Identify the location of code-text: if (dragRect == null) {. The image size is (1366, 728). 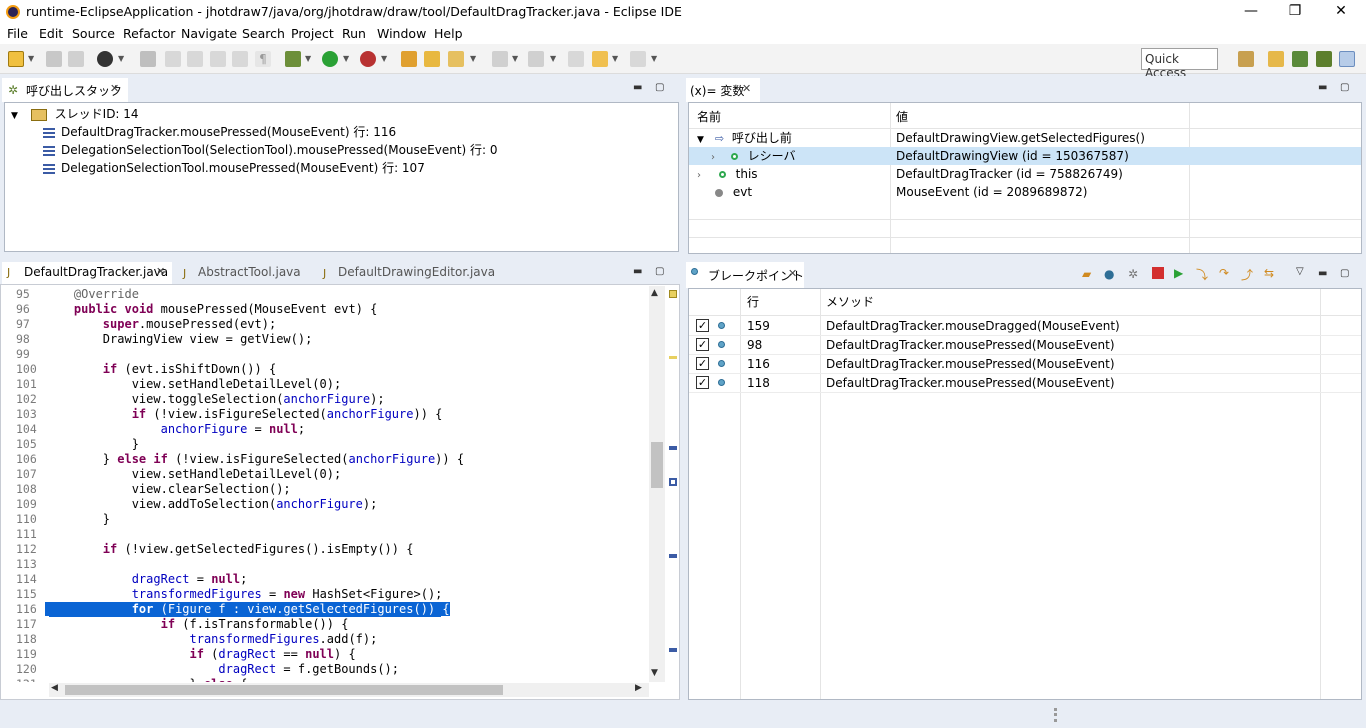
(200, 654).